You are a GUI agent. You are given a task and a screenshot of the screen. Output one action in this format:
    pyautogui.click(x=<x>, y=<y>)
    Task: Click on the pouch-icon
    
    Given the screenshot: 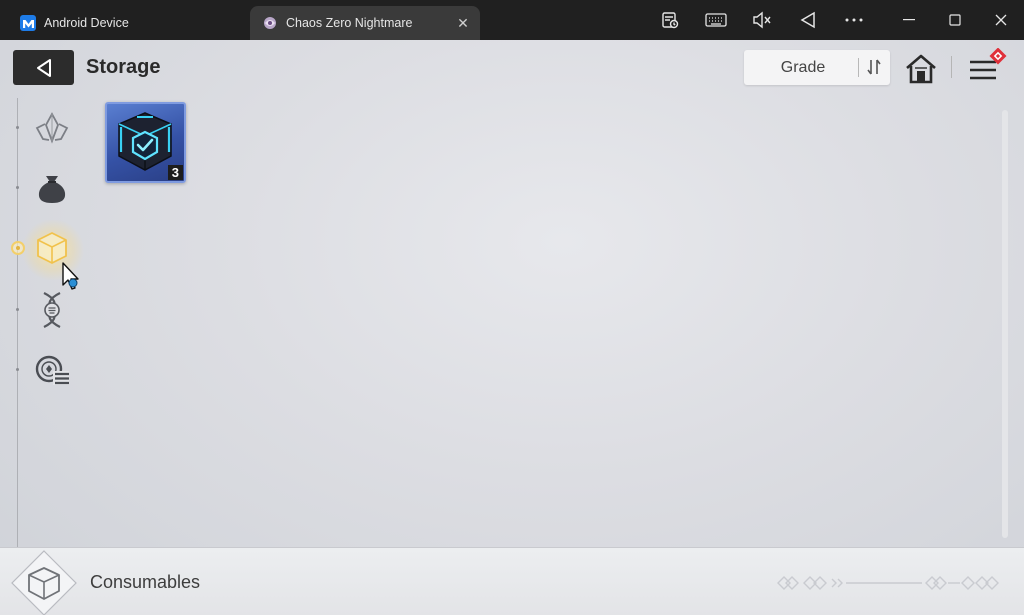 What is the action you would take?
    pyautogui.click(x=52, y=189)
    